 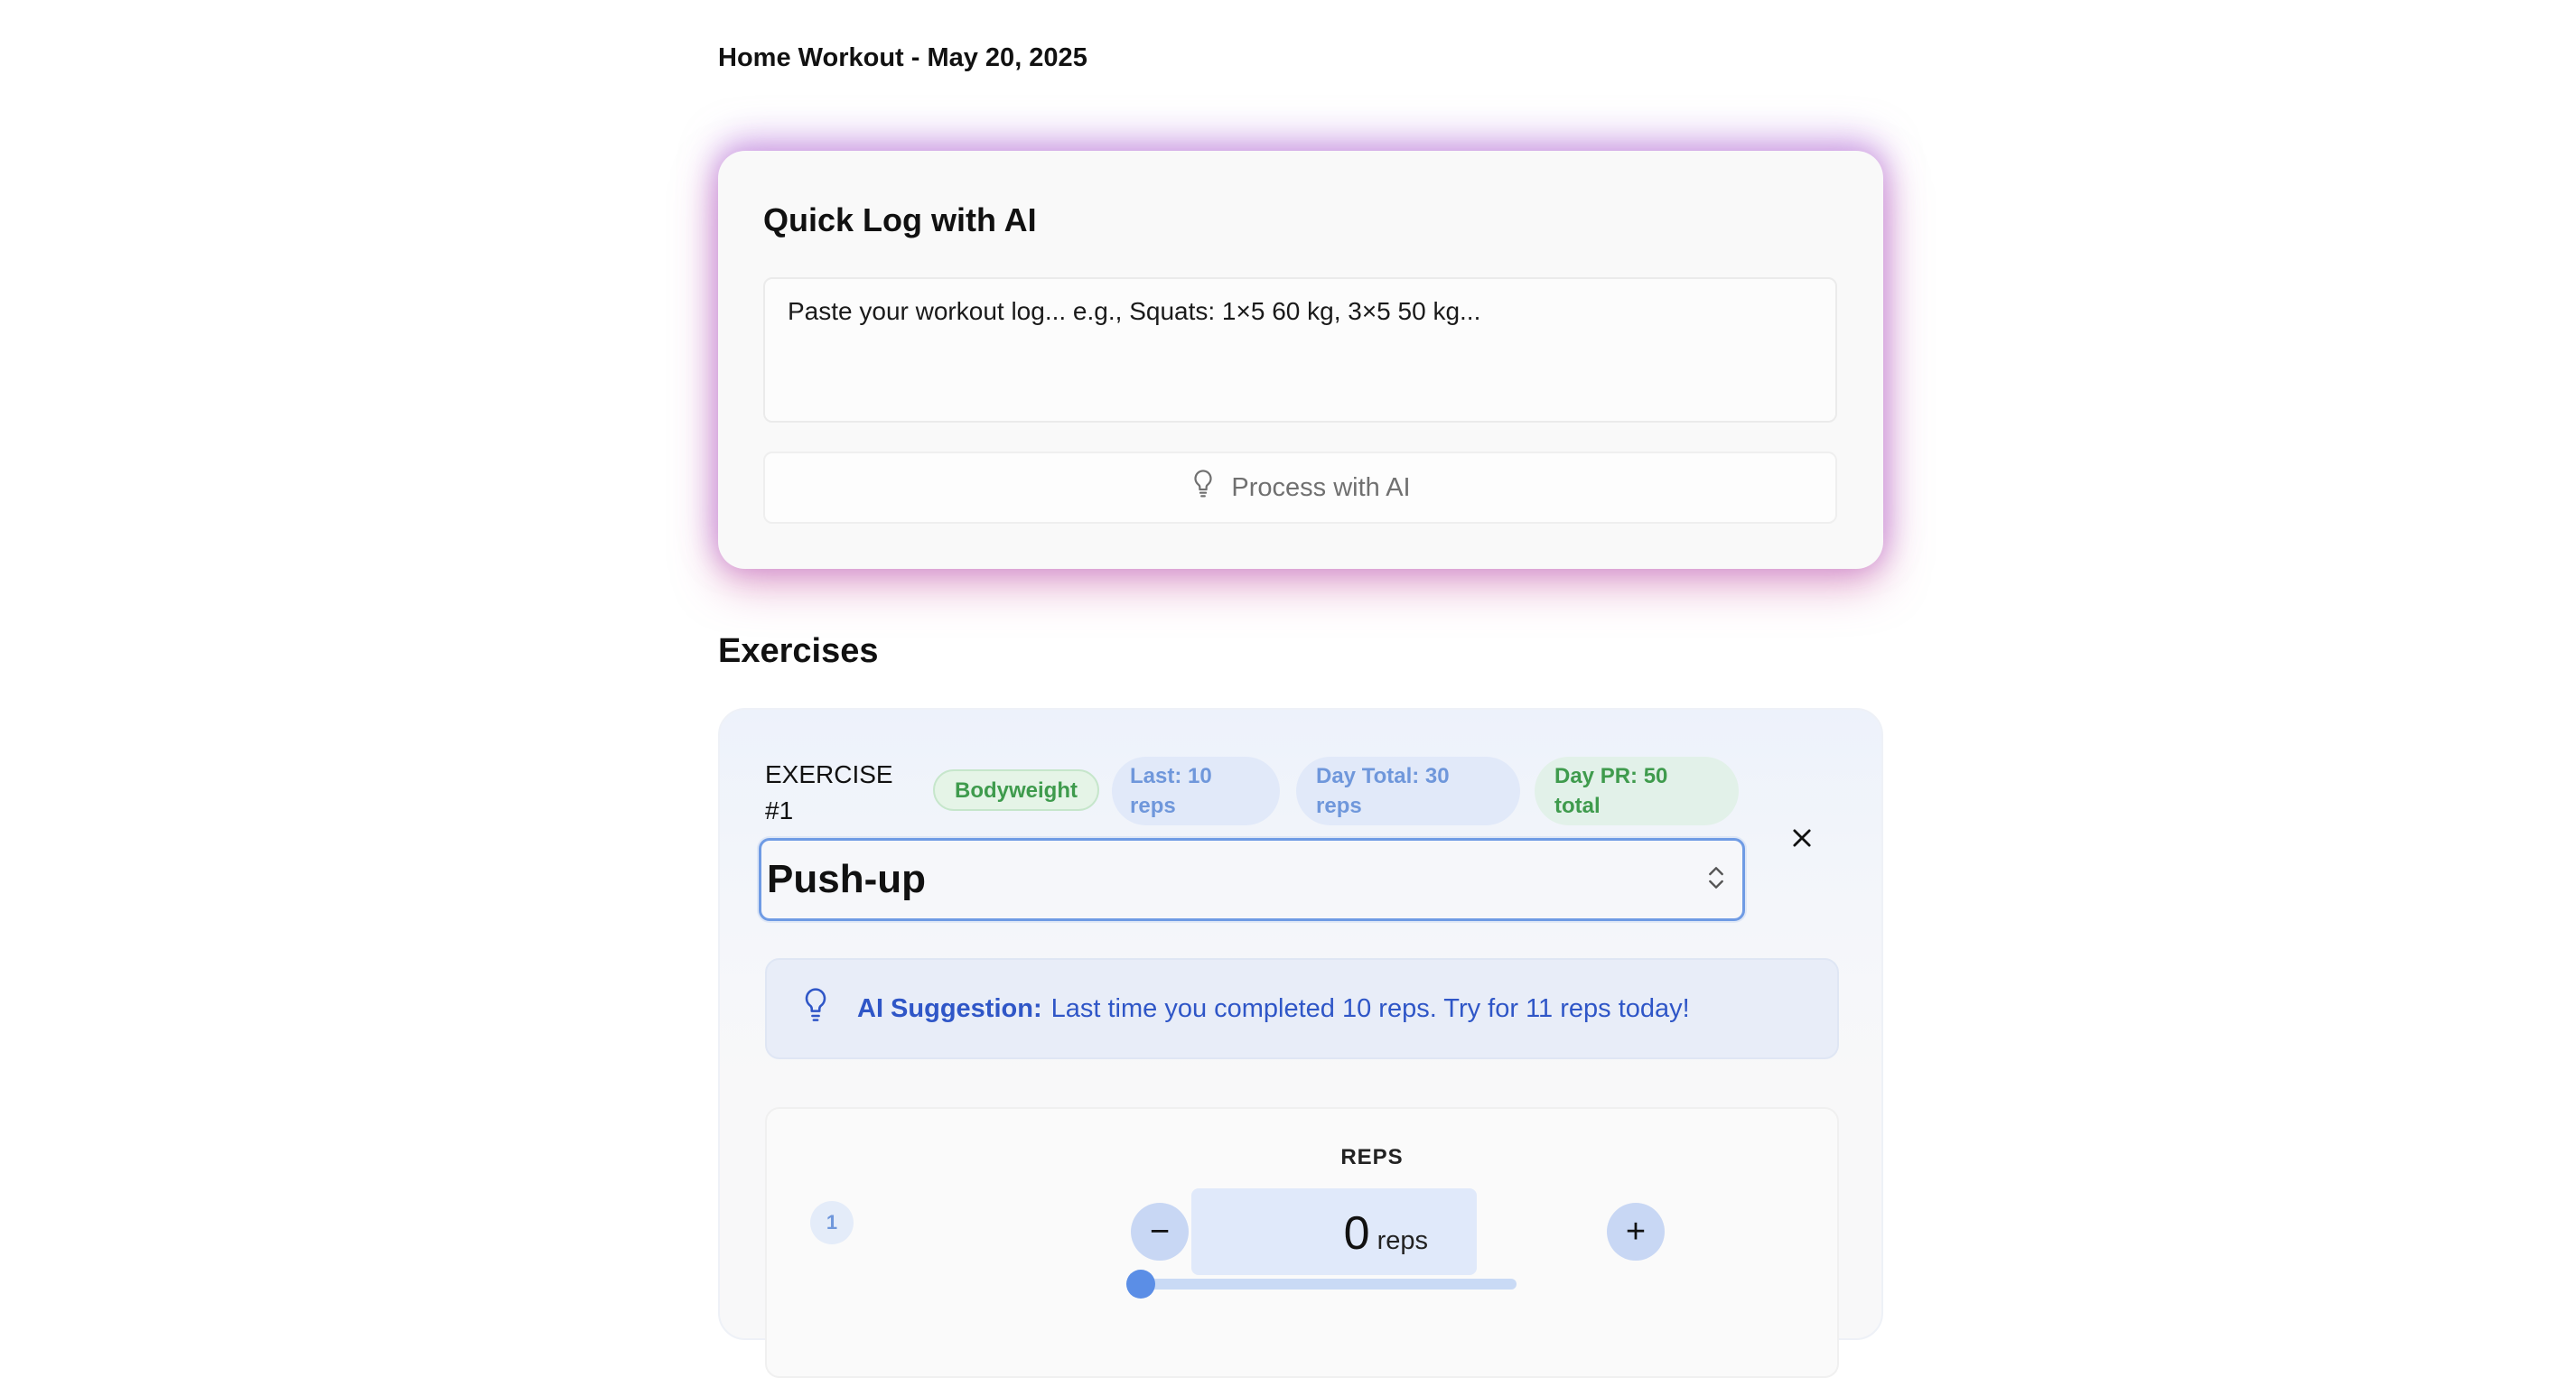 I want to click on reps-input: 0 reps, so click(x=1334, y=1231).